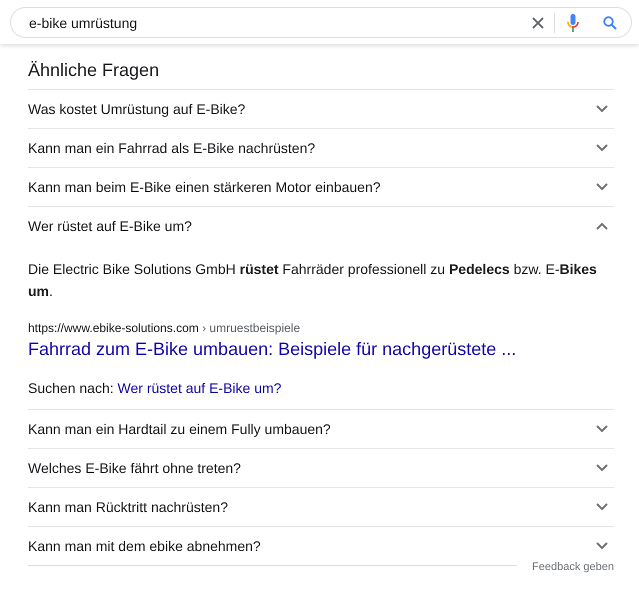 This screenshot has height=593, width=639. I want to click on search-link: Wer rüstet auf E-Bike um?, so click(200, 388).